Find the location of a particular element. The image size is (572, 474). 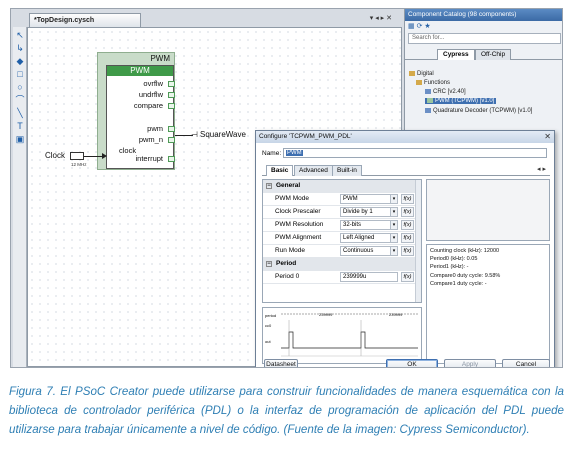

tree-item-pwm-tcpwm: PWM (TCPWM) [v1.0] is located at coordinates (461, 101).